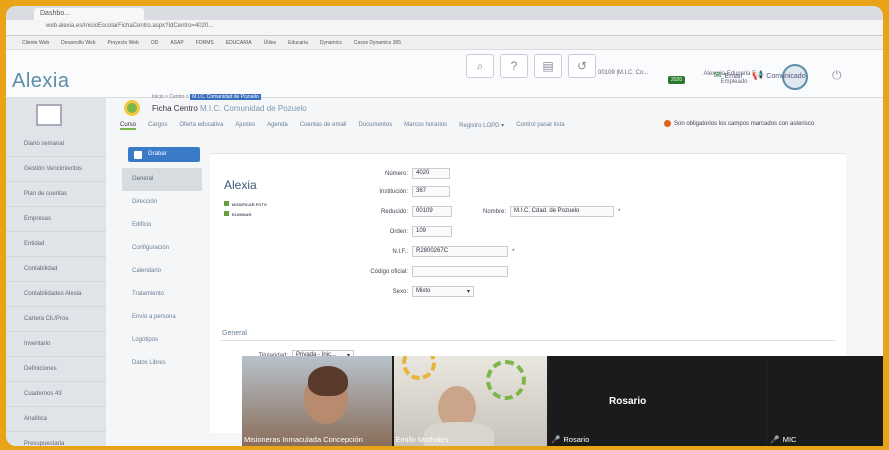 The image size is (889, 450). Describe the element at coordinates (162, 317) in the screenshot. I see `subnav-item-envio: Envío a persona` at that location.